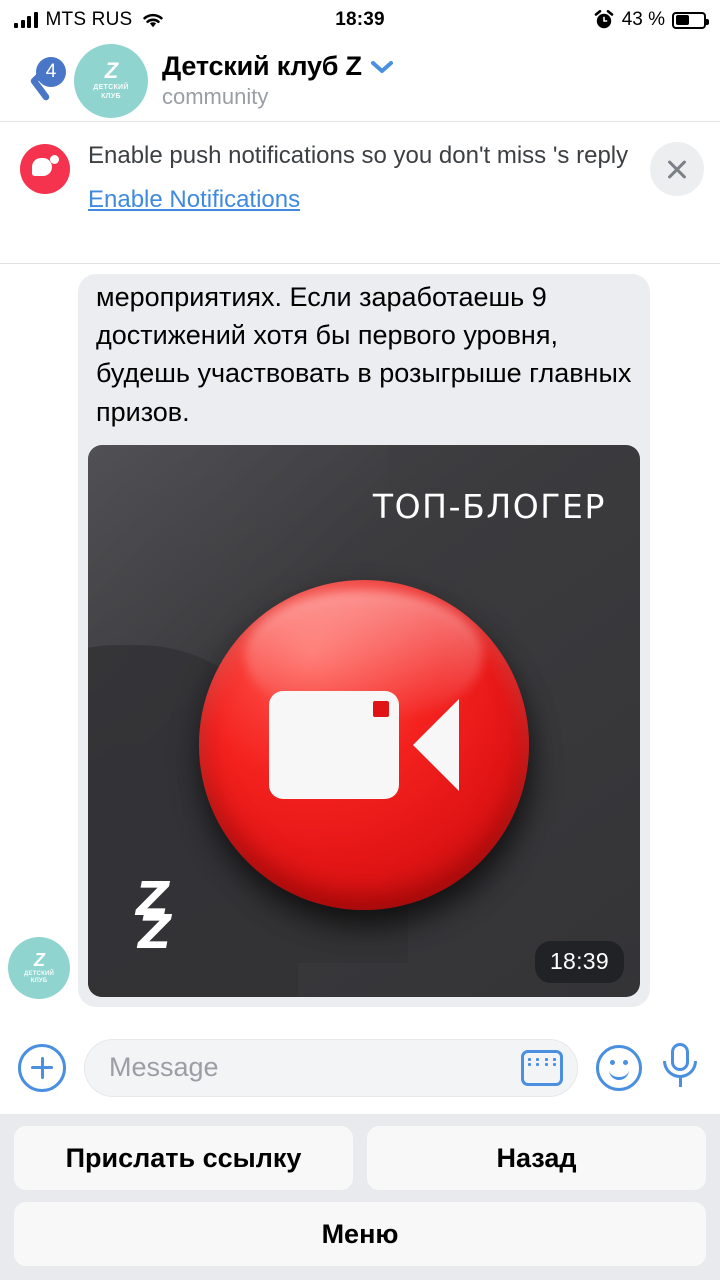  What do you see at coordinates (262, 66) in the screenshot?
I see `page-title: Детский клуб Z` at bounding box center [262, 66].